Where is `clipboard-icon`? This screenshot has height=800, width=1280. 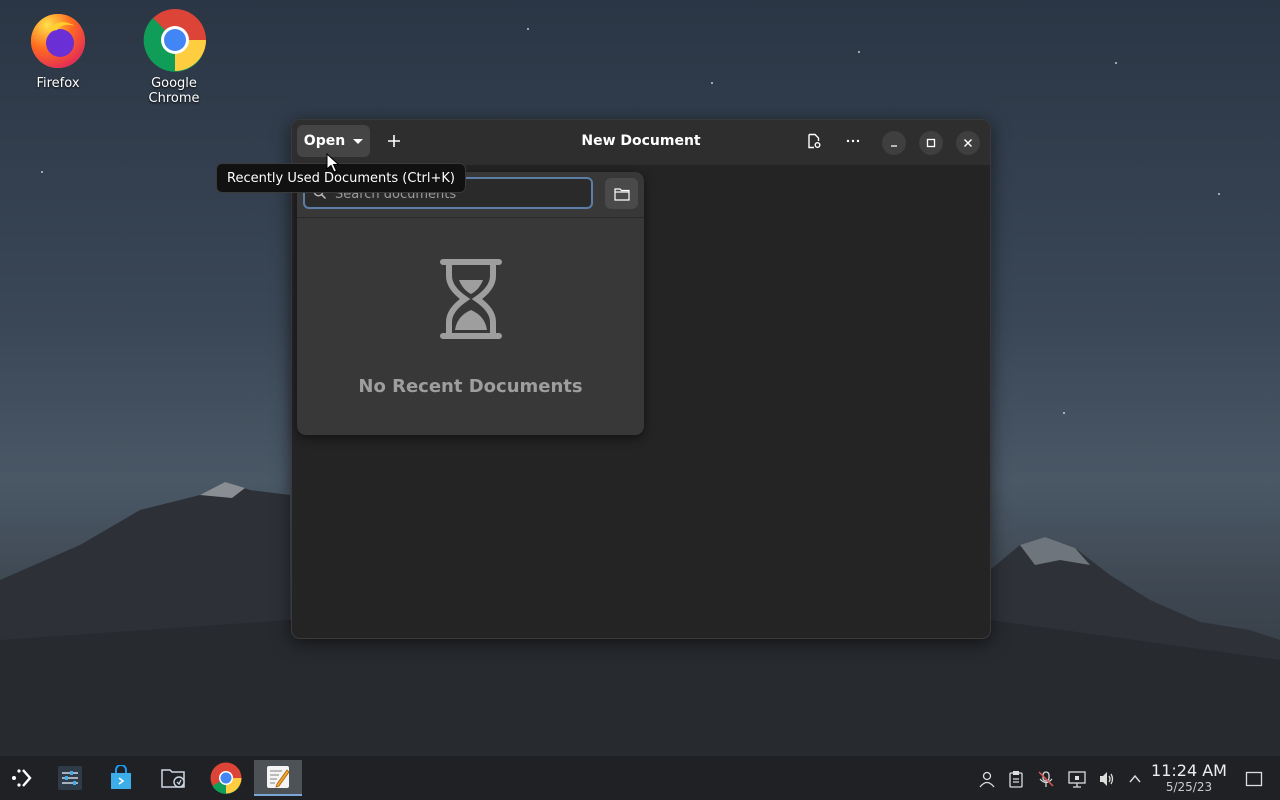
clipboard-icon is located at coordinates (1016, 779).